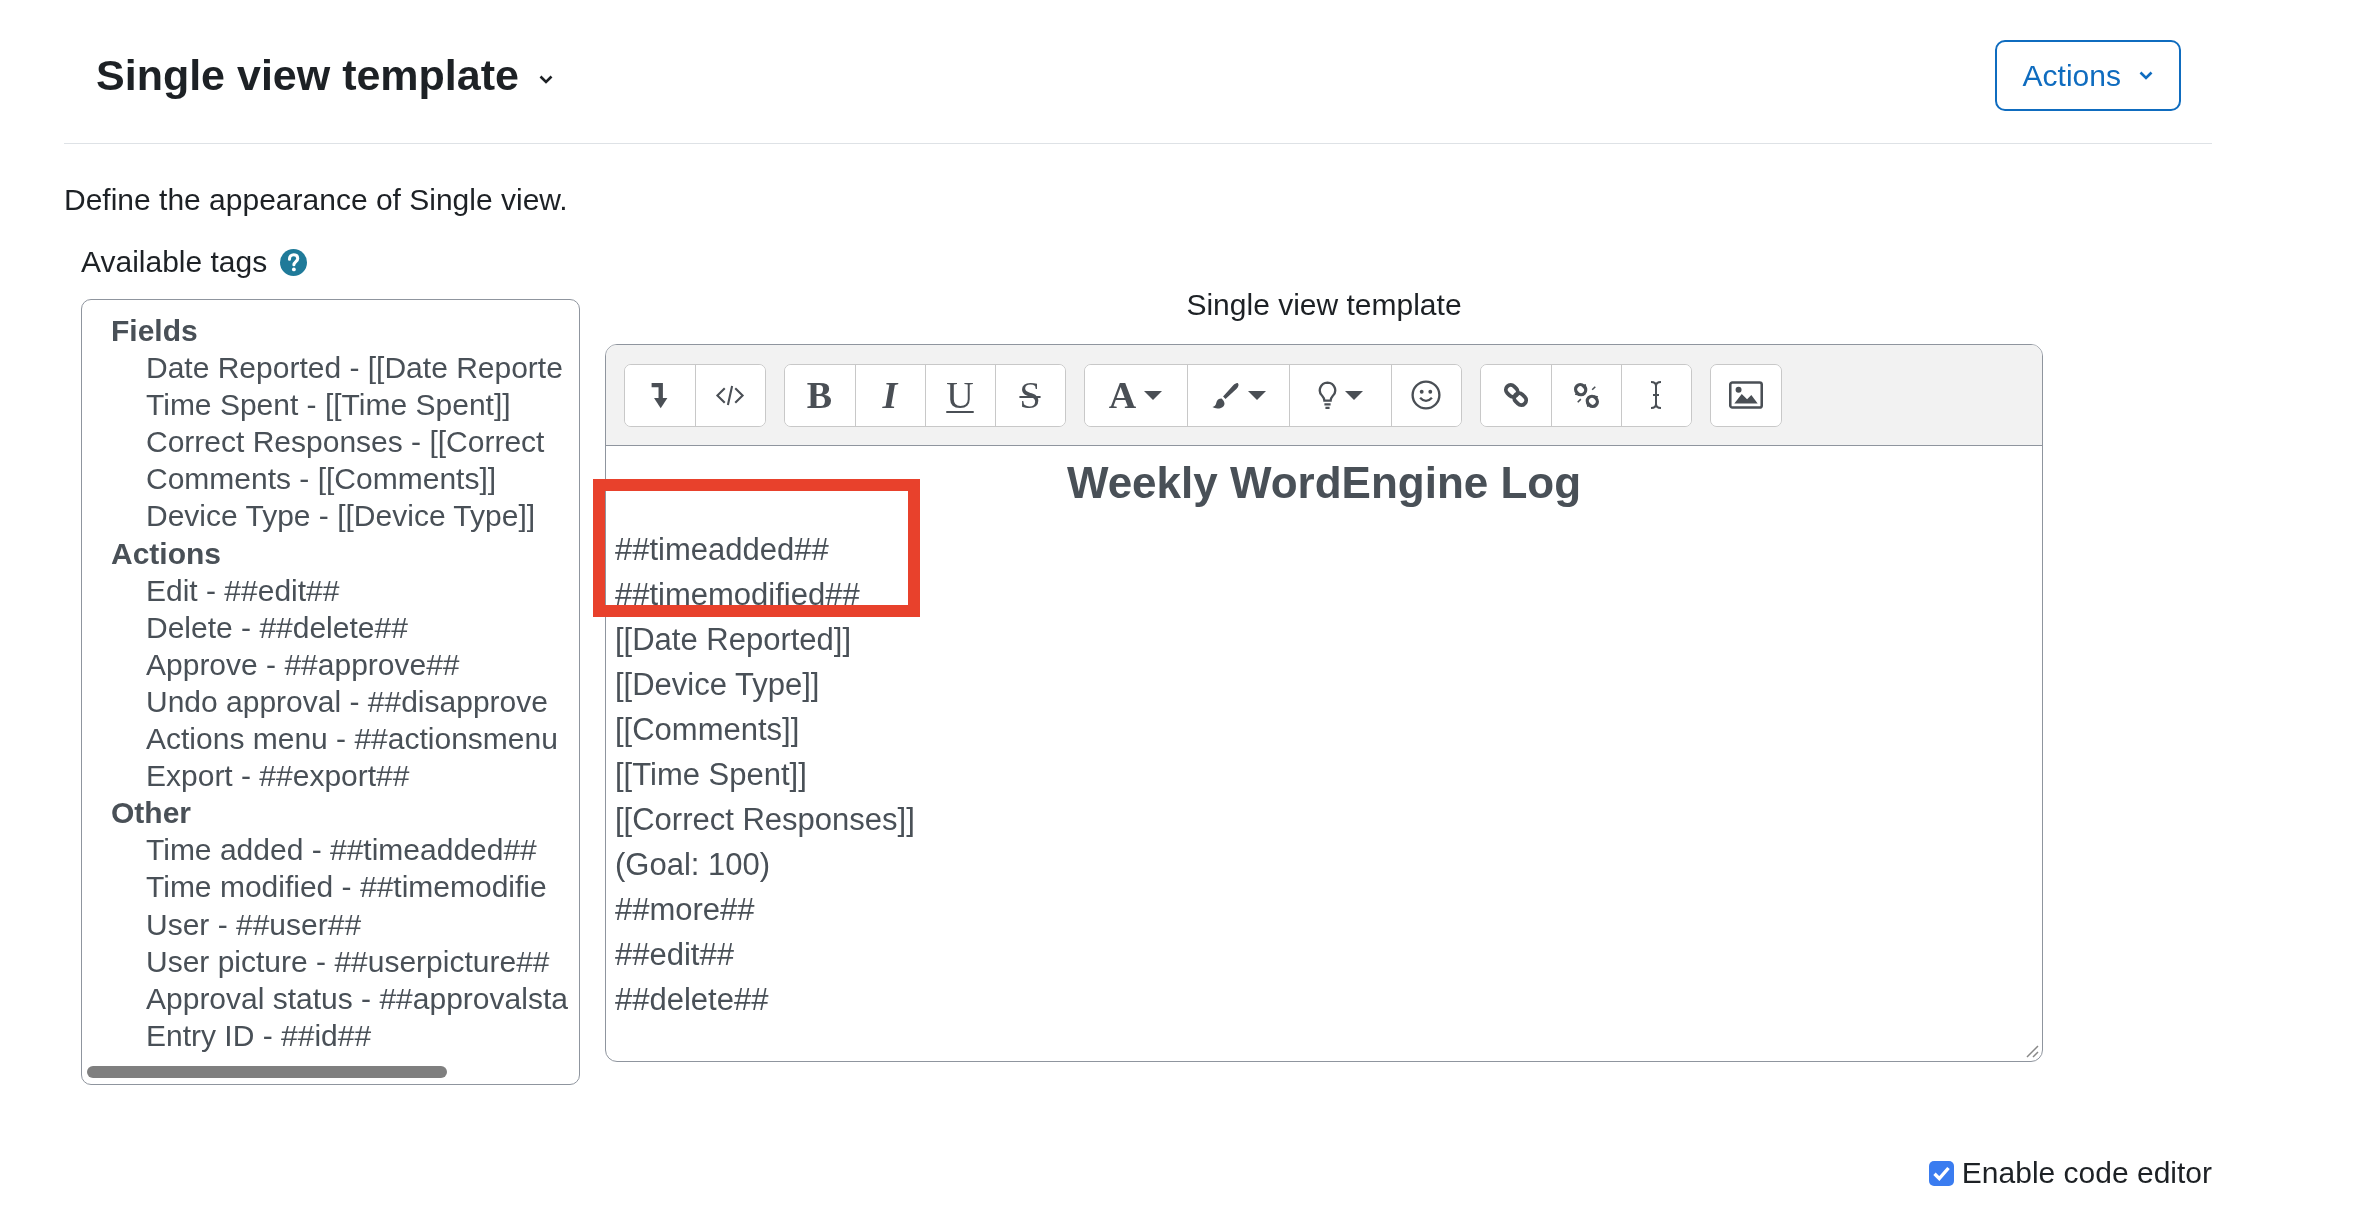 The width and height of the screenshot is (2354, 1218). Describe the element at coordinates (324, 75) in the screenshot. I see `page-title-menu: Single view template` at that location.